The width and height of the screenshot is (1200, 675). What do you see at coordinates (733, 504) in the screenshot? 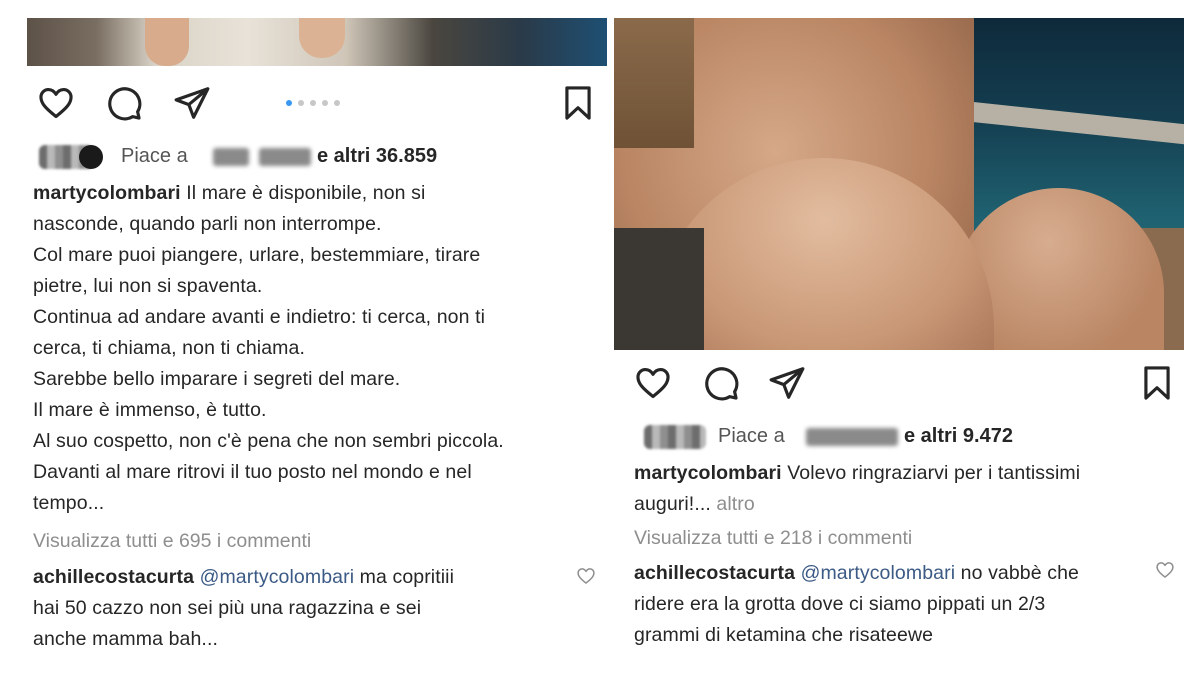
I see `more-link: altro` at bounding box center [733, 504].